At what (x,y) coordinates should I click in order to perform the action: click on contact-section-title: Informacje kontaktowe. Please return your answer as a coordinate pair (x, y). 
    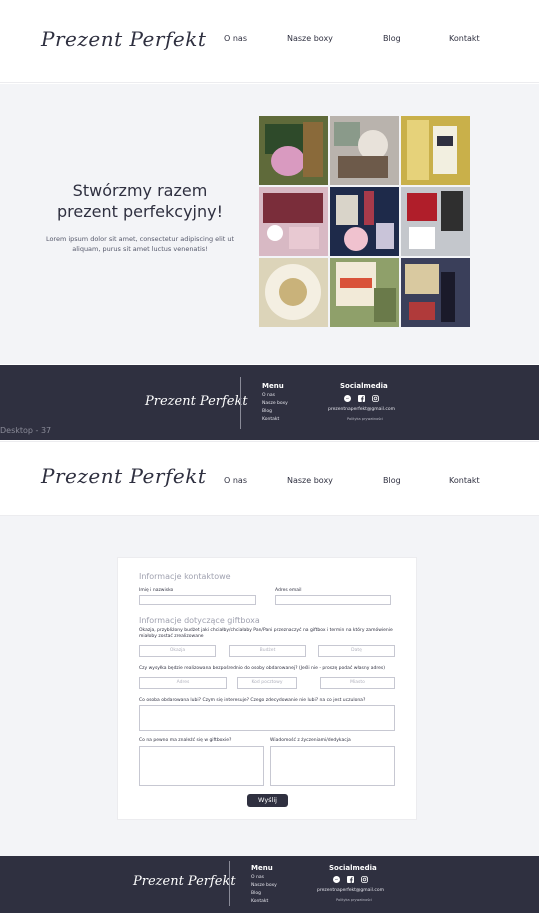
    Looking at the image, I should click on (185, 576).